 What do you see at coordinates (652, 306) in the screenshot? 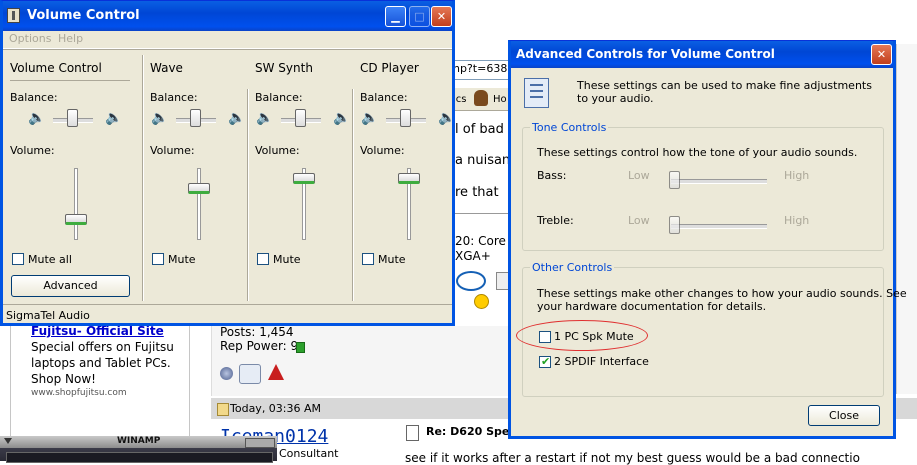
I see `other-description-line2: your hardware documentation for details.` at bounding box center [652, 306].